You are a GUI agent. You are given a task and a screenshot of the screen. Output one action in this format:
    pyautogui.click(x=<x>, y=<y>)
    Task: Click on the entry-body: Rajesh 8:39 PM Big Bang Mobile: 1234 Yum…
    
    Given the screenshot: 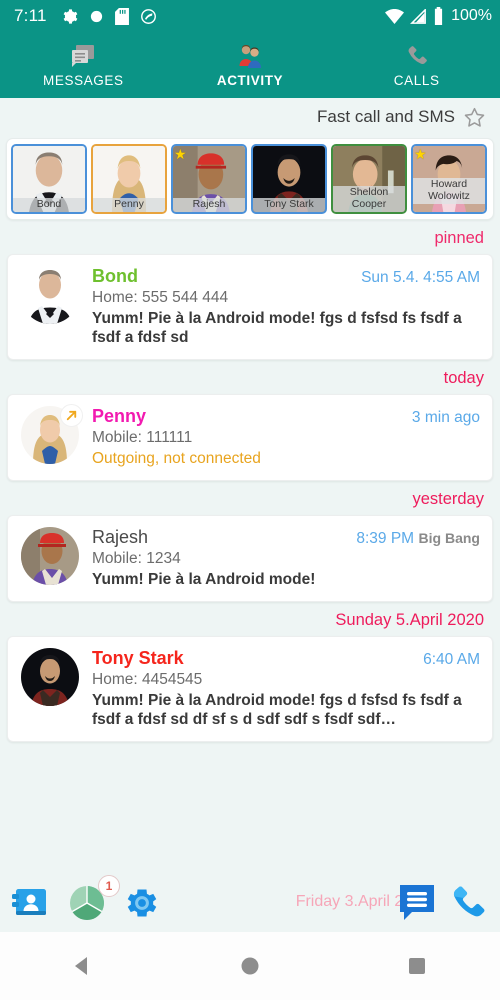 What is the action you would take?
    pyautogui.click(x=286, y=558)
    